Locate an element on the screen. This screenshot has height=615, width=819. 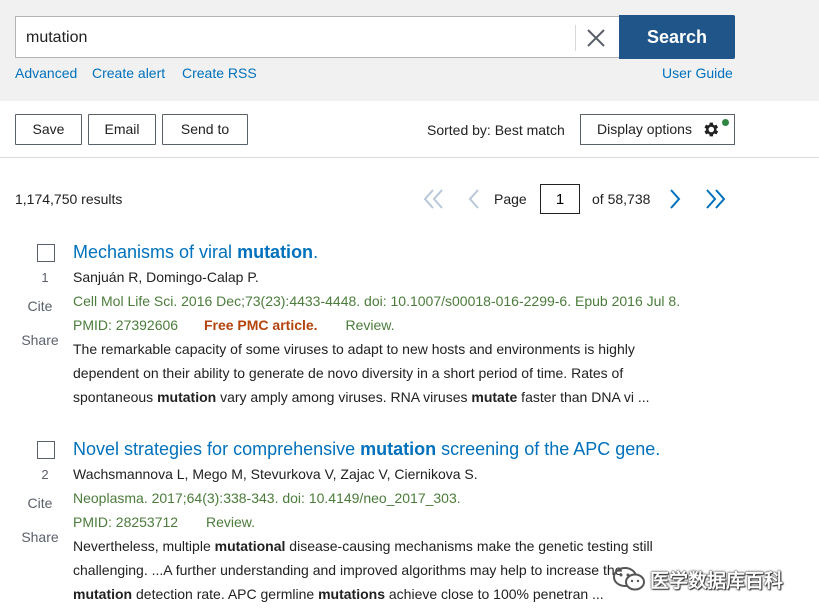
search-box is located at coordinates (317, 37).